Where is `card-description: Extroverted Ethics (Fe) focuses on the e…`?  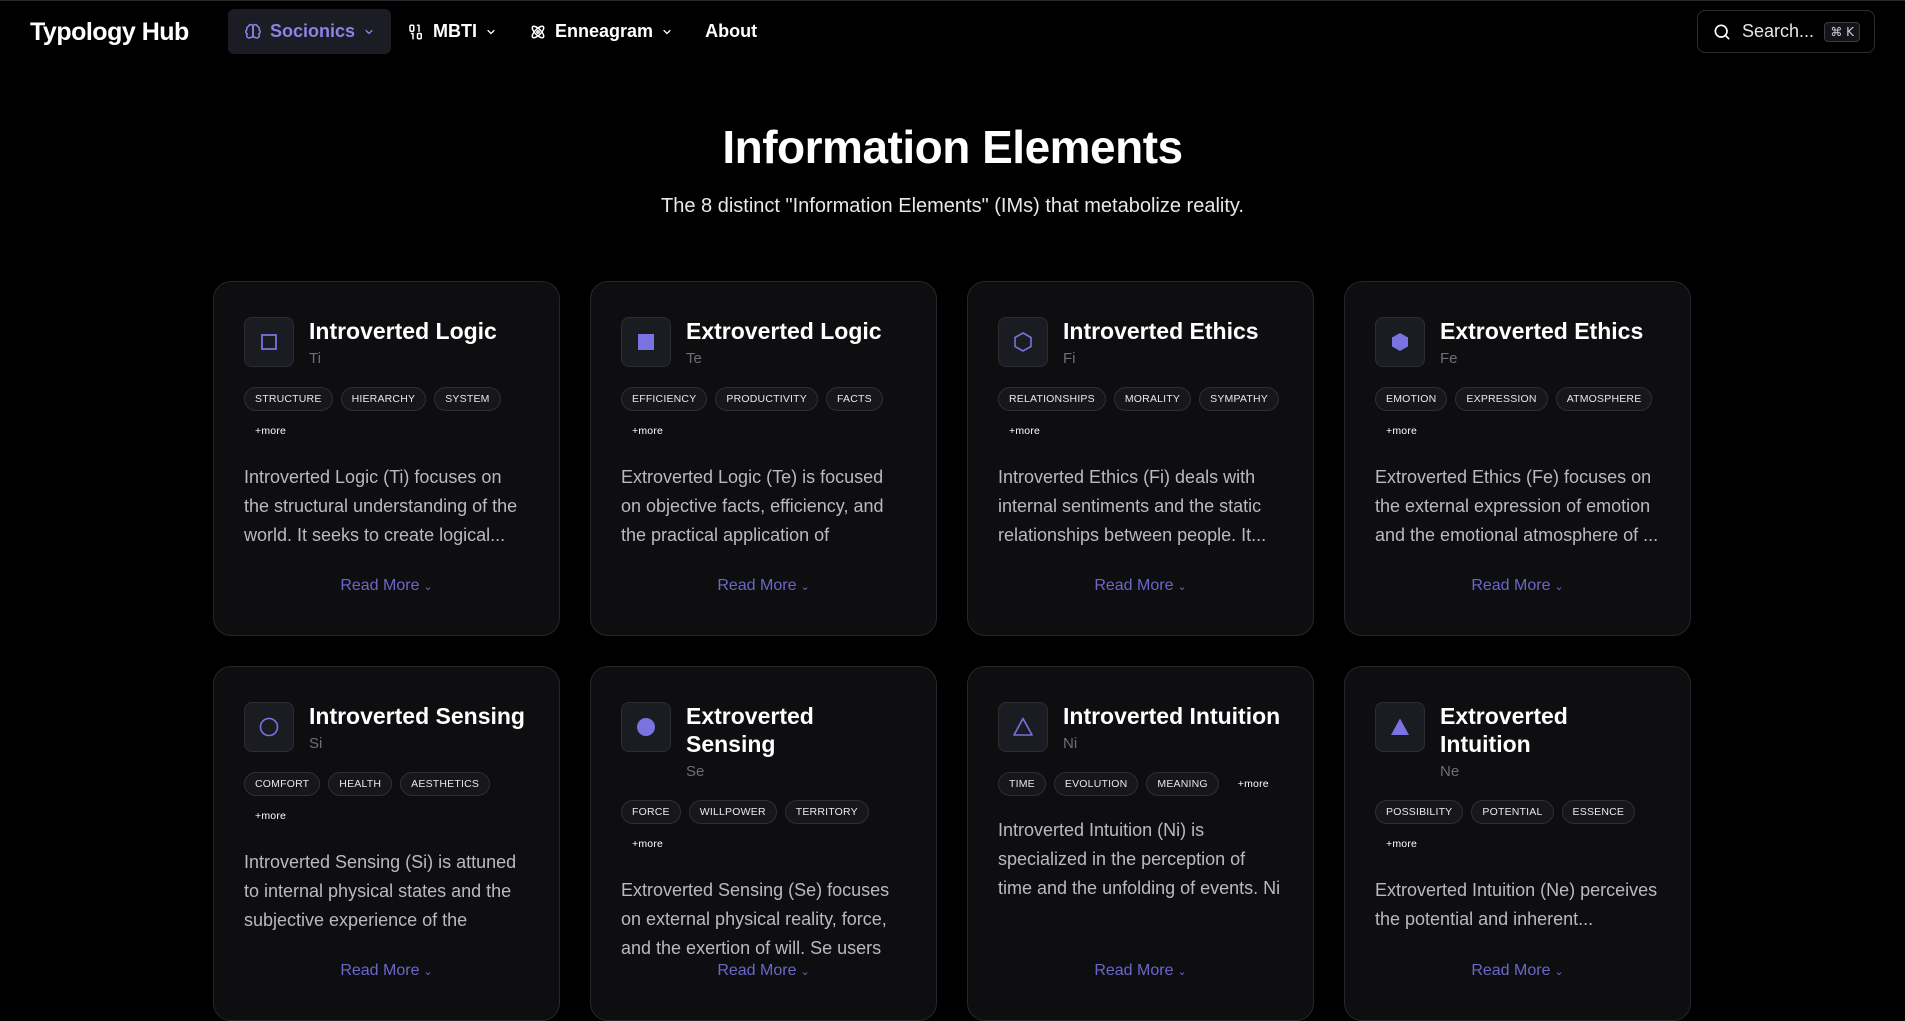 card-description: Extroverted Ethics (Fe) focuses on the e… is located at coordinates (1517, 506).